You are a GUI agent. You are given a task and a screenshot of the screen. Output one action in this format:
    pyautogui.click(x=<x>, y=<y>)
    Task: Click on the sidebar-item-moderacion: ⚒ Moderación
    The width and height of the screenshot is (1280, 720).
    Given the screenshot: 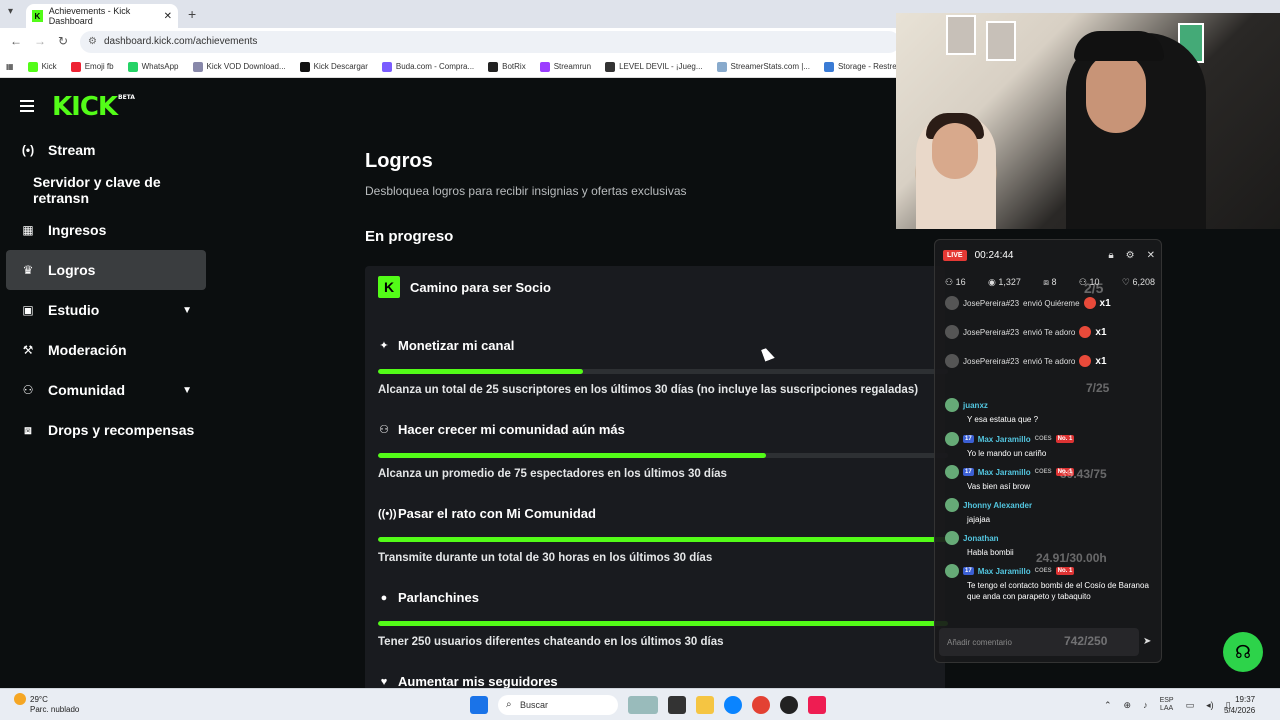 What is the action you would take?
    pyautogui.click(x=106, y=350)
    